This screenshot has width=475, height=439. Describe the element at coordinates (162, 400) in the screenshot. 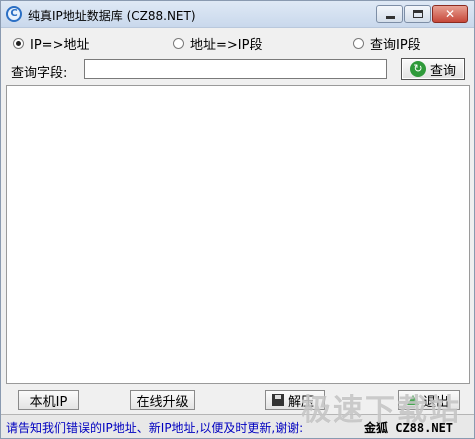

I see `online-upgrade-button: 在线升级` at that location.